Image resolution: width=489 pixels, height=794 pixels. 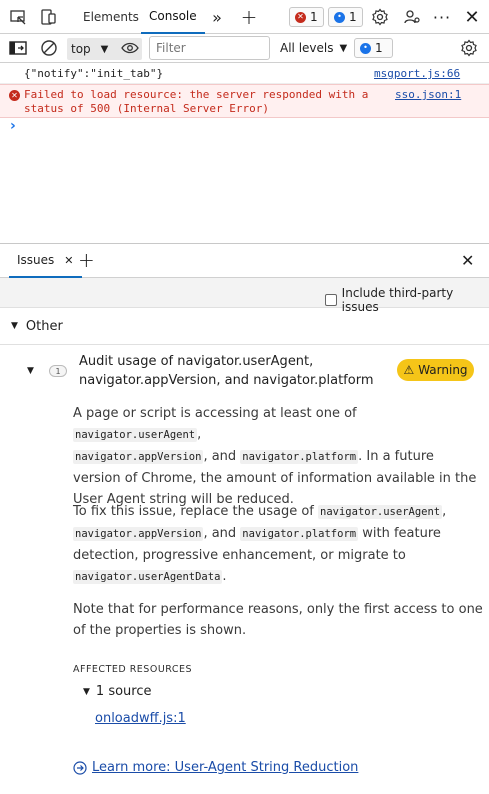 What do you see at coordinates (467, 260) in the screenshot?
I see `close-drawer-icon: ✕` at bounding box center [467, 260].